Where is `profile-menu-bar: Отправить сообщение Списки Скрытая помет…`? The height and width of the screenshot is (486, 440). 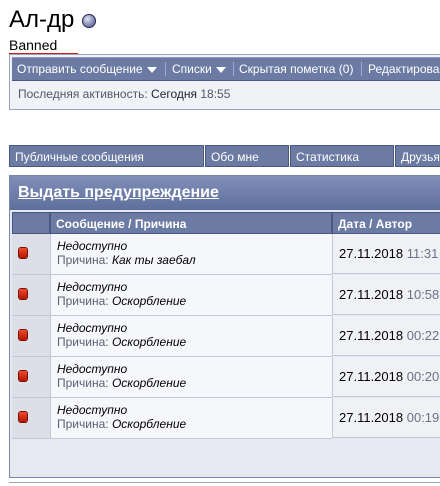 profile-menu-bar: Отправить сообщение Списки Скрытая помет… is located at coordinates (226, 69).